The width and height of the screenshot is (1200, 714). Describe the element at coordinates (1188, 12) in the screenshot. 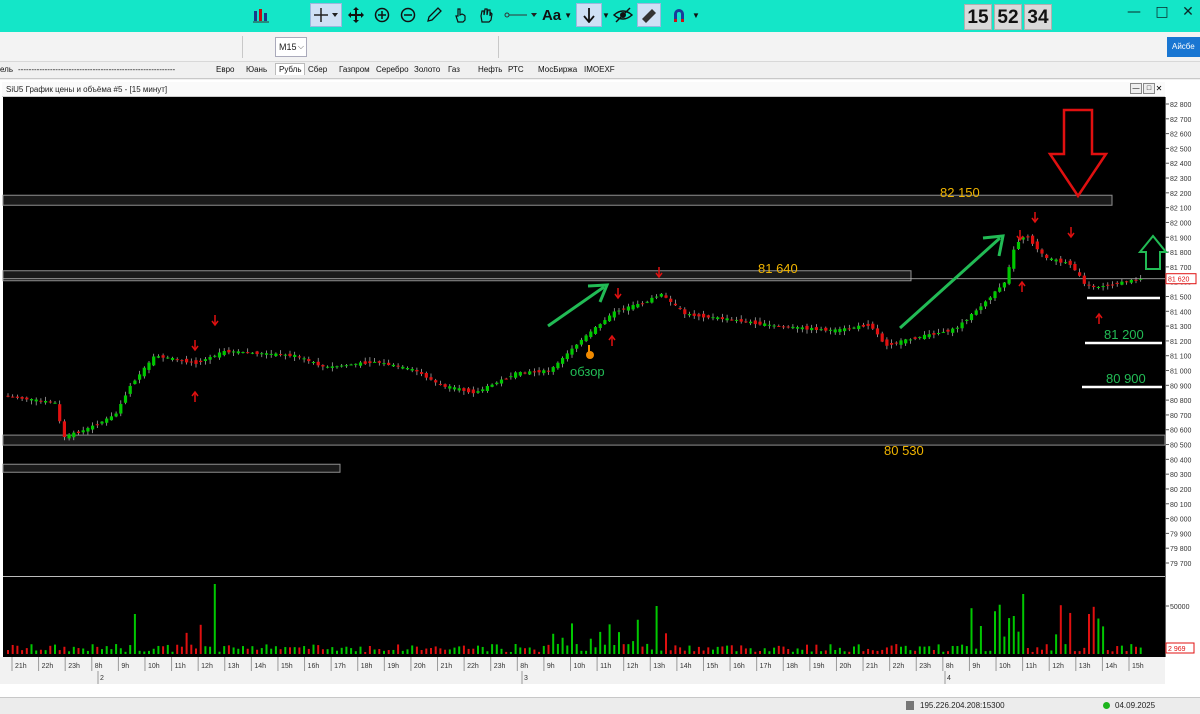

I see `close-icon: ✕` at that location.